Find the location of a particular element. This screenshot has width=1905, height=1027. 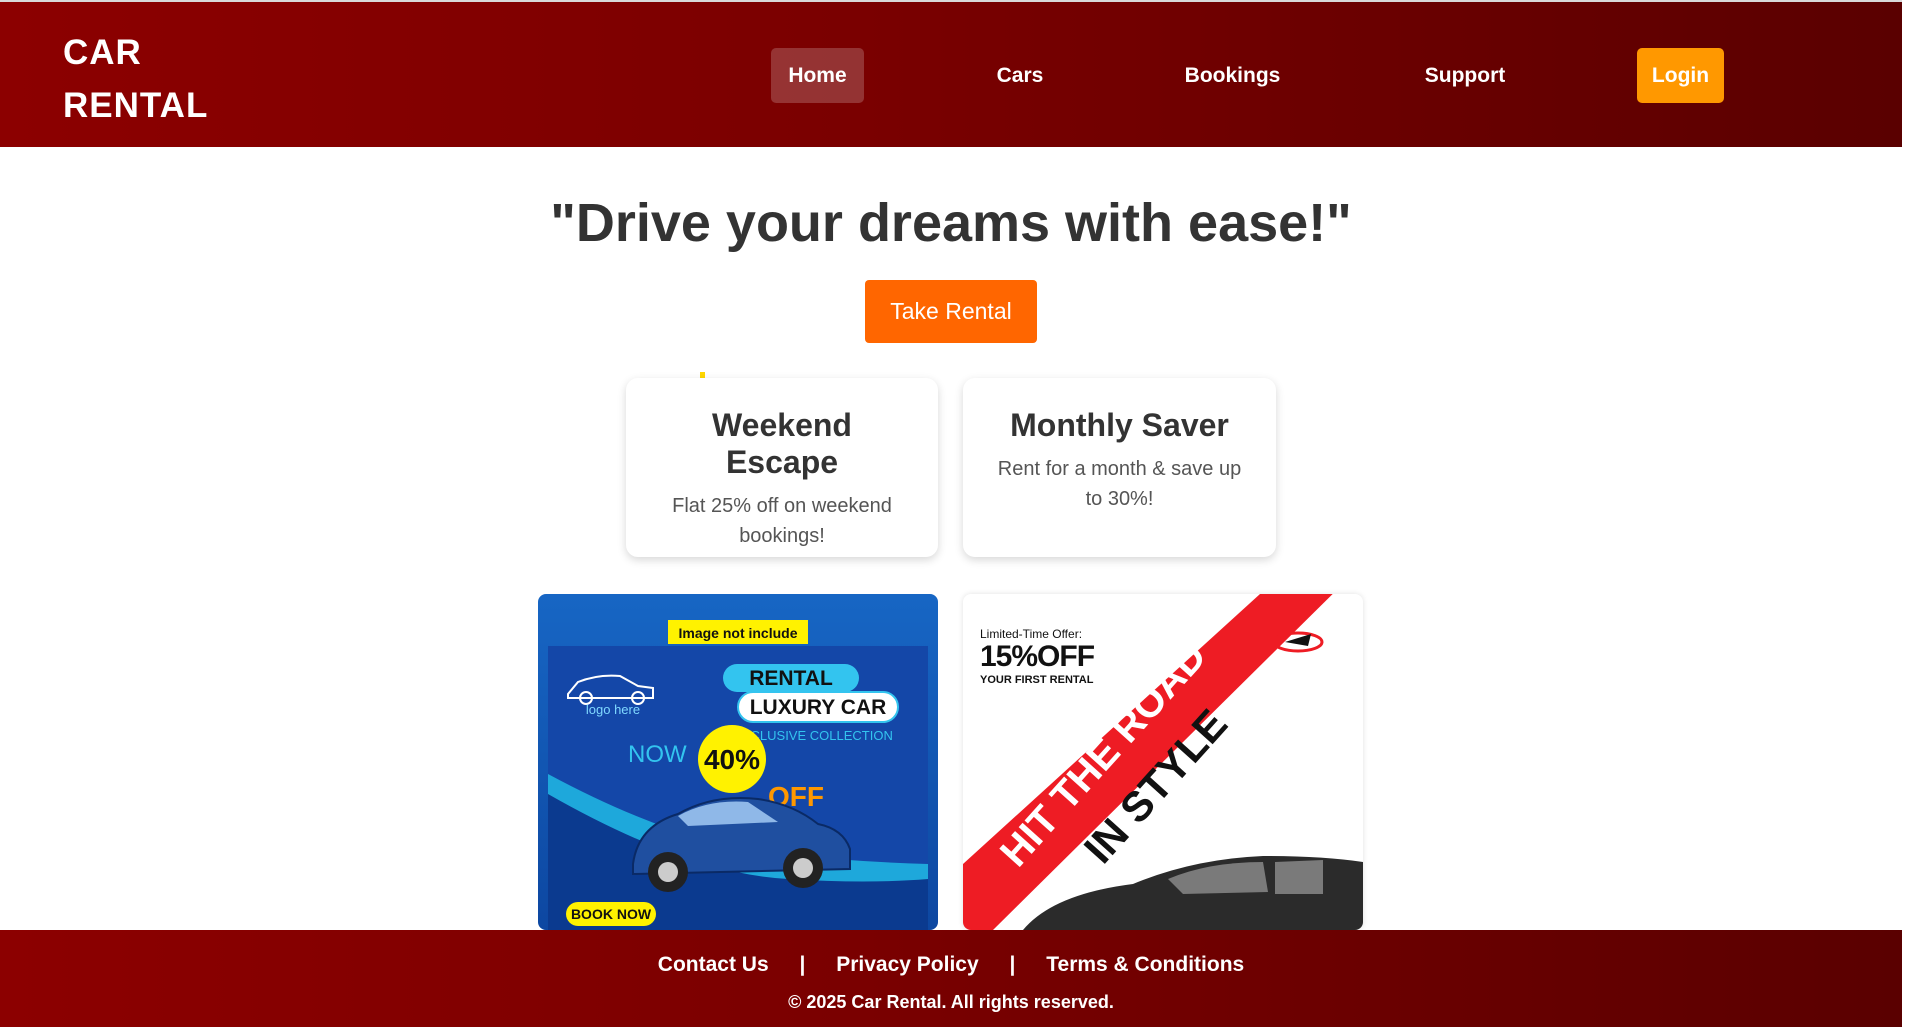

footer-link-contact: Contact Us is located at coordinates (713, 965).